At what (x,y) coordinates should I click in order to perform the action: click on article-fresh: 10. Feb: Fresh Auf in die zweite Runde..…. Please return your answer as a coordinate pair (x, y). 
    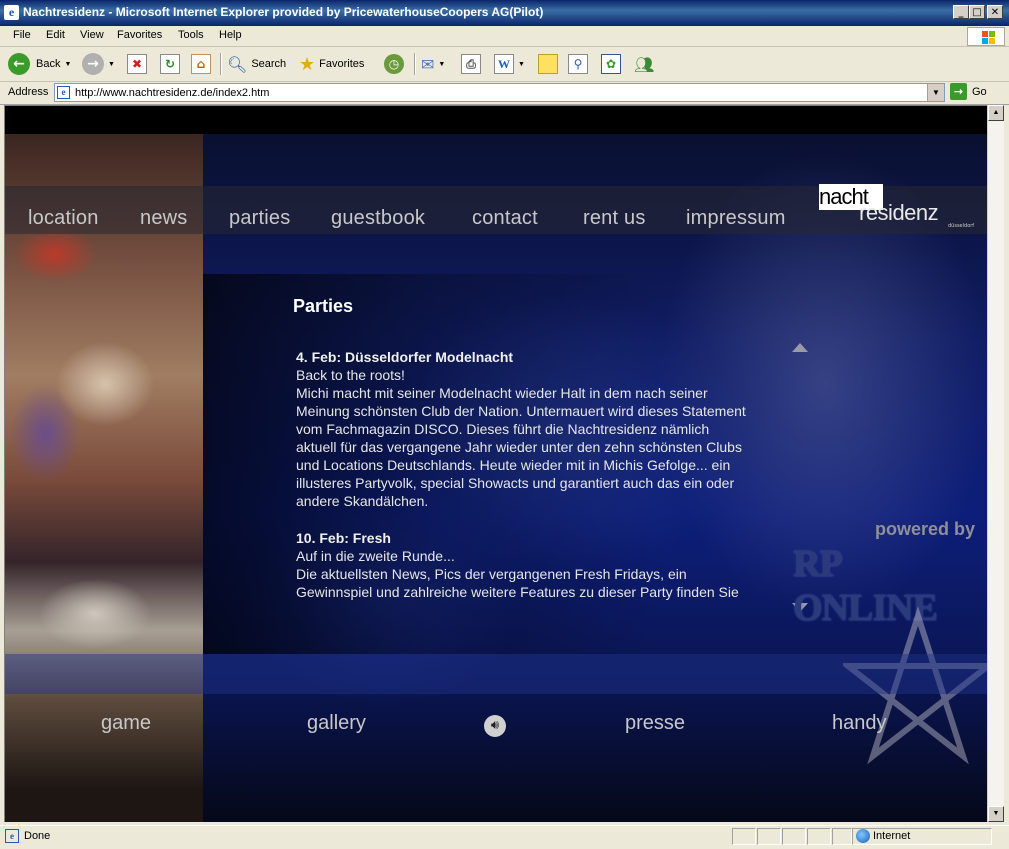
    Looking at the image, I should click on (533, 565).